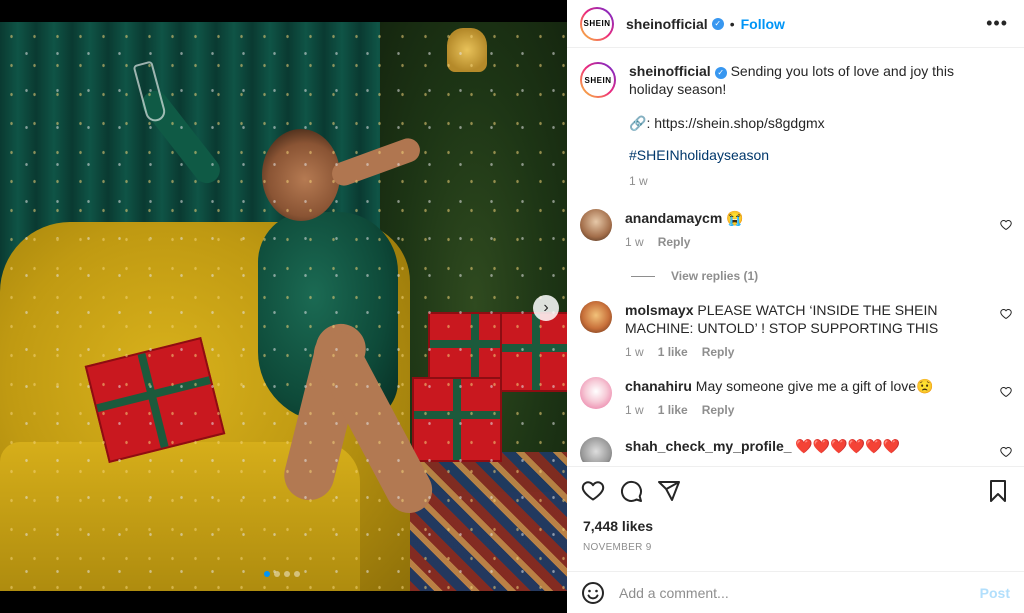  I want to click on action-icons, so click(631, 491).